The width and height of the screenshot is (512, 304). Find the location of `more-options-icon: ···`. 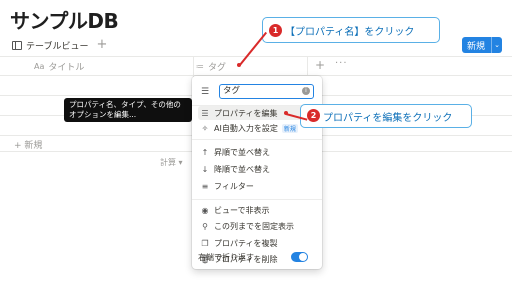

more-options-icon: ··· is located at coordinates (341, 63).